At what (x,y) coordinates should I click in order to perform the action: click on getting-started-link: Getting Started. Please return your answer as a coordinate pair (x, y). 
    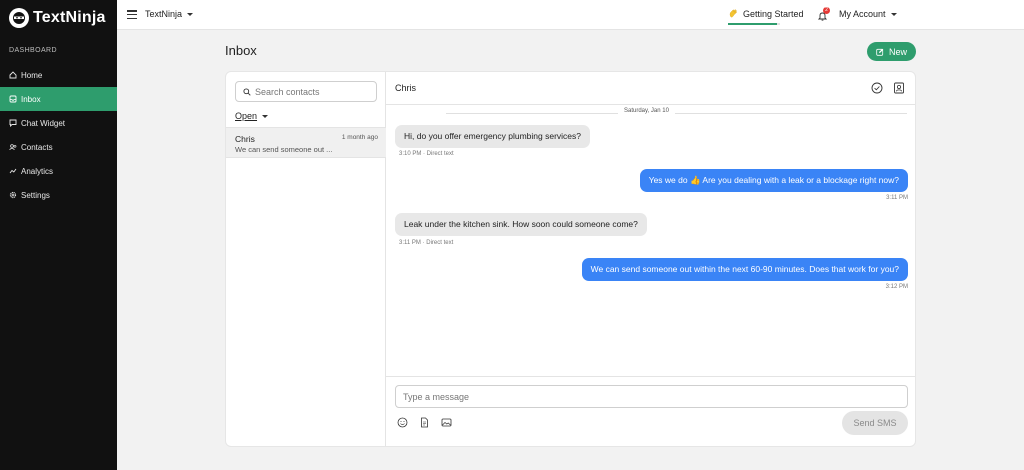
    Looking at the image, I should click on (766, 13).